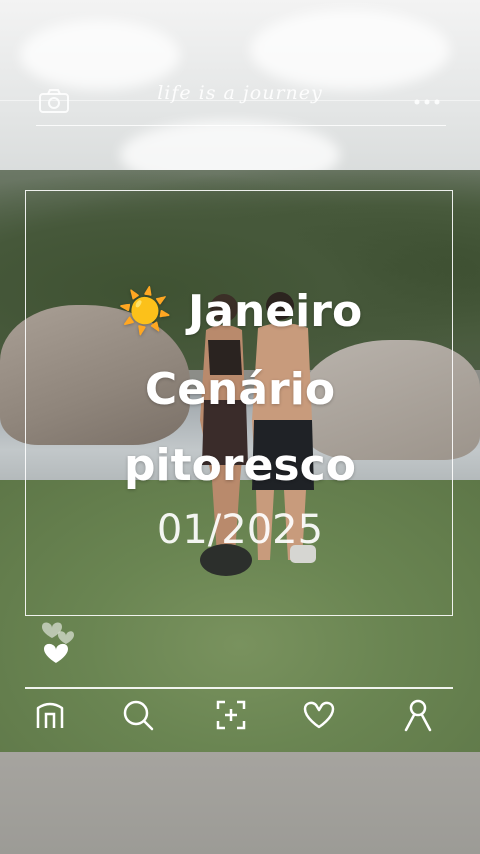 The width and height of the screenshot is (480, 854). Describe the element at coordinates (145, 311) in the screenshot. I see `sun-emoji: ☀️` at that location.